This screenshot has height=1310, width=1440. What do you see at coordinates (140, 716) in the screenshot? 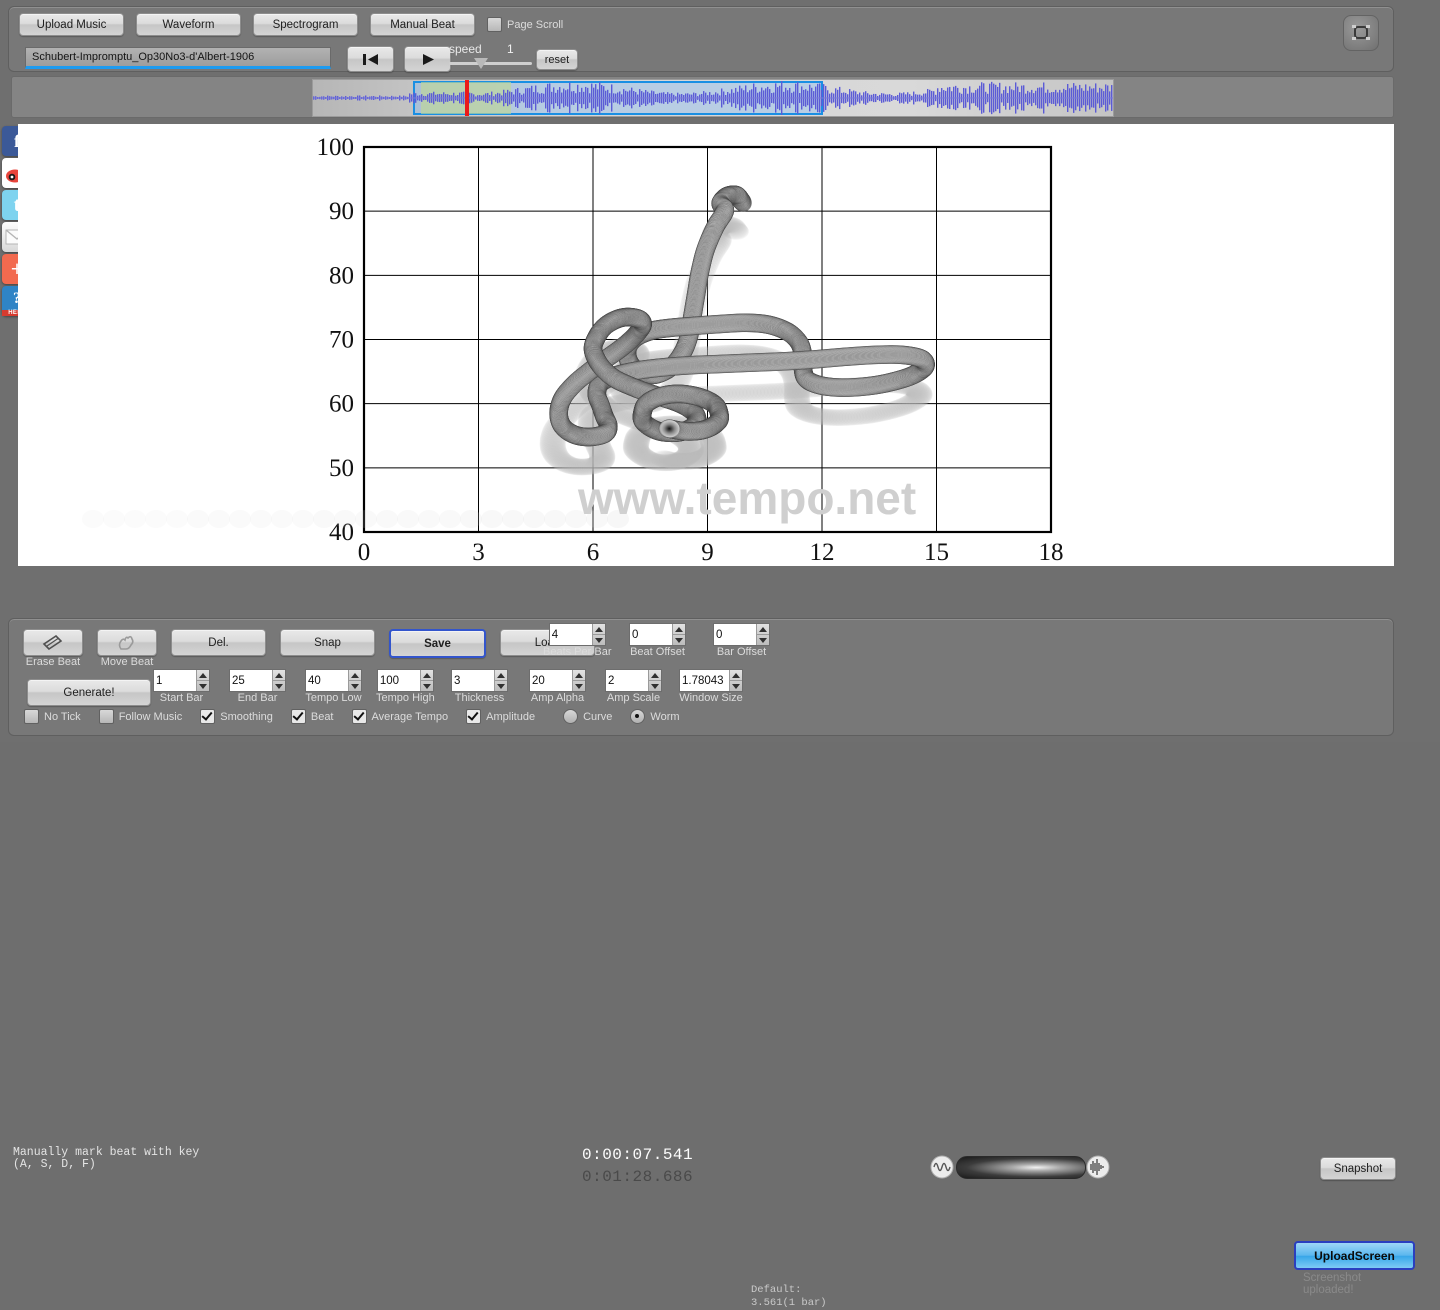
I see `checkbox-follow-music: Follow Music` at bounding box center [140, 716].